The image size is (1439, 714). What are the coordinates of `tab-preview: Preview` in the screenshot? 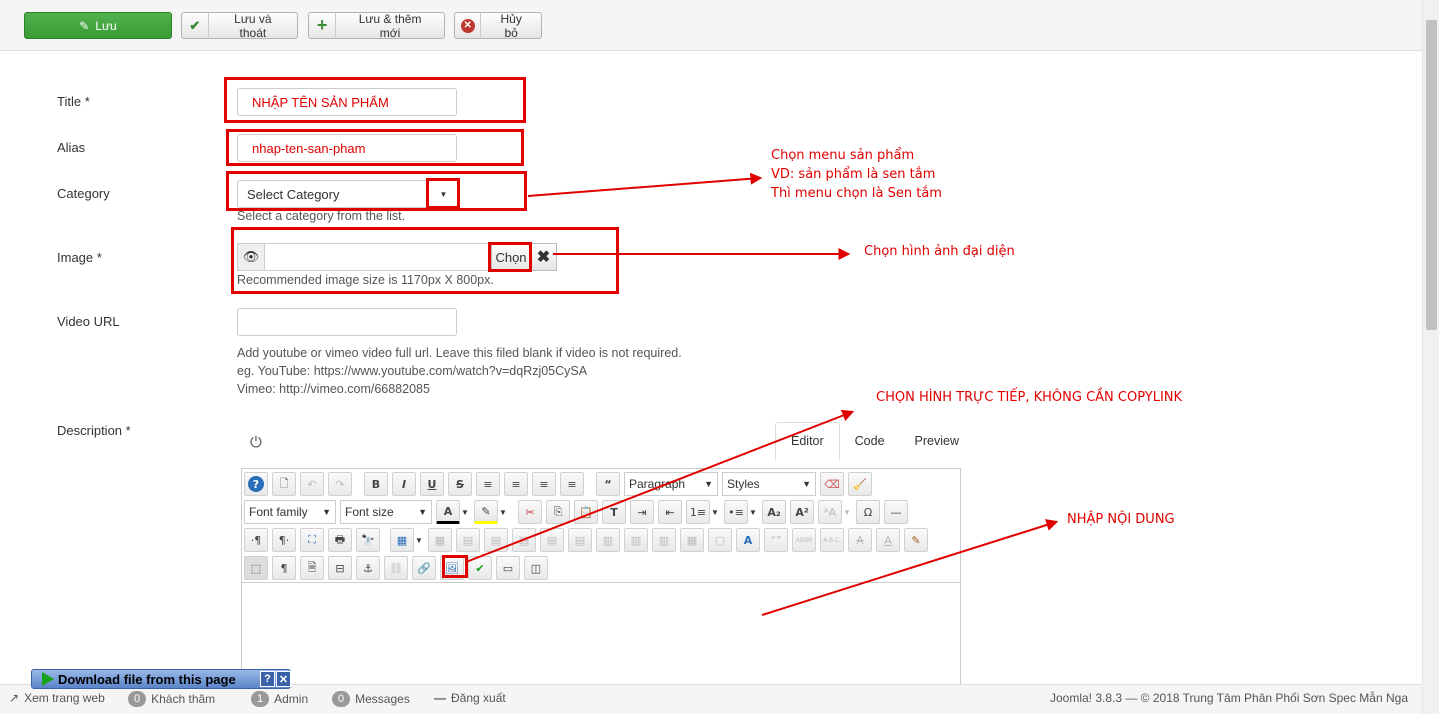 It's located at (937, 441).